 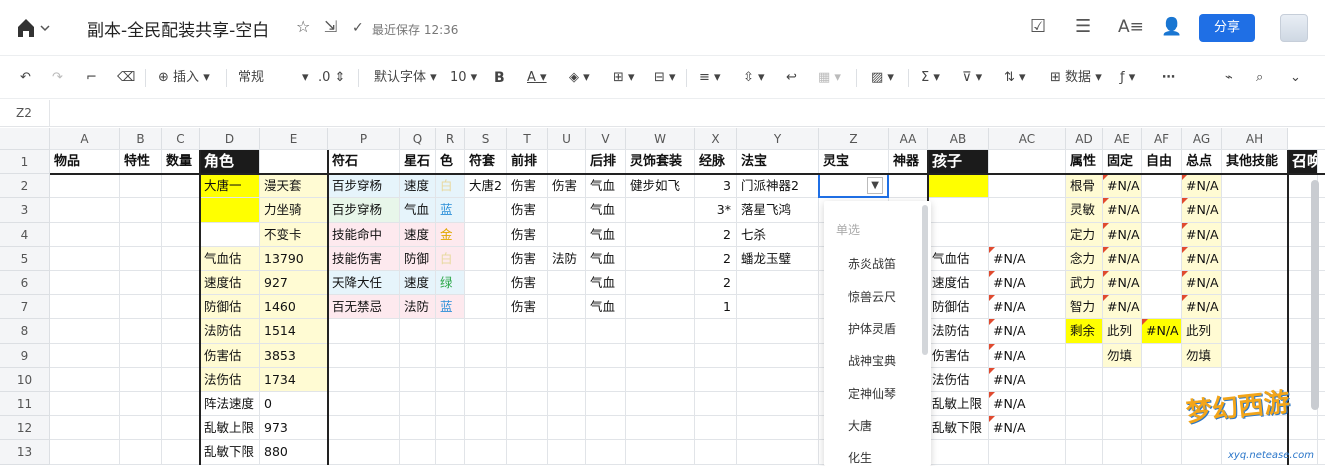 What do you see at coordinates (958, 379) in the screenshot?
I see `cell: 法伤估` at bounding box center [958, 379].